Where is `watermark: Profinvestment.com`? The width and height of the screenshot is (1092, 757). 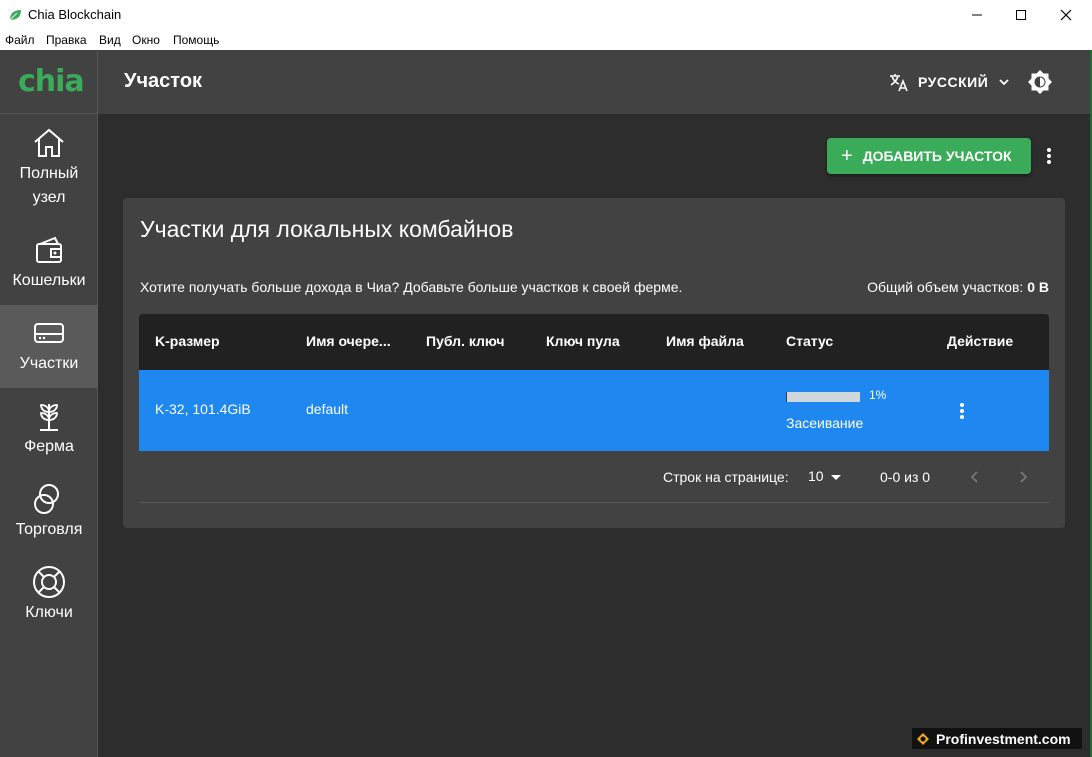
watermark: Profinvestment.com is located at coordinates (997, 738).